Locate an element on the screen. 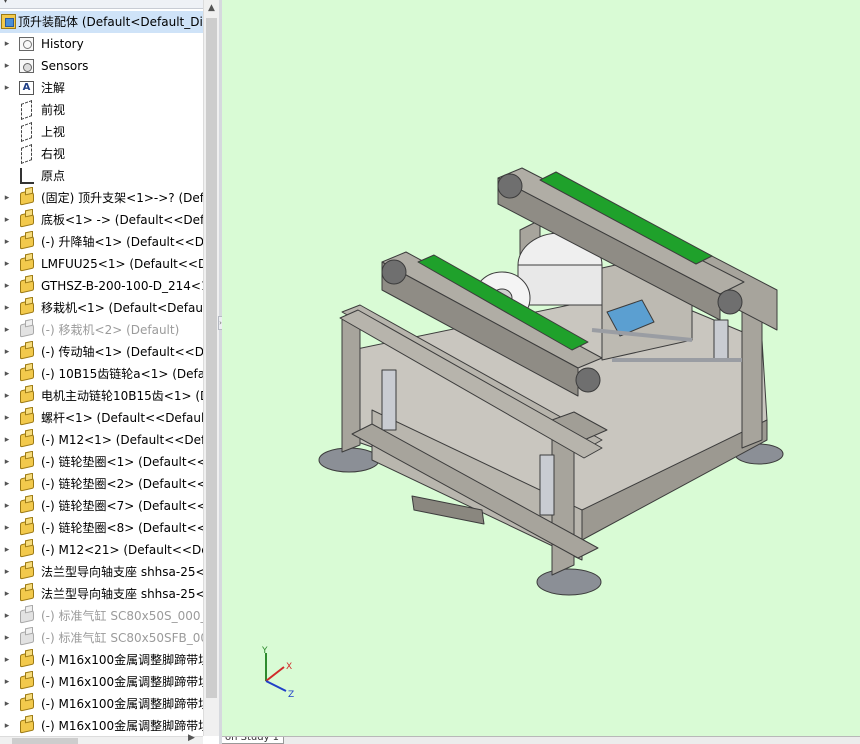 This screenshot has height=744, width=860. tree-item-label: 移栽机<1> (Default<Default_ is located at coordinates (122, 308).